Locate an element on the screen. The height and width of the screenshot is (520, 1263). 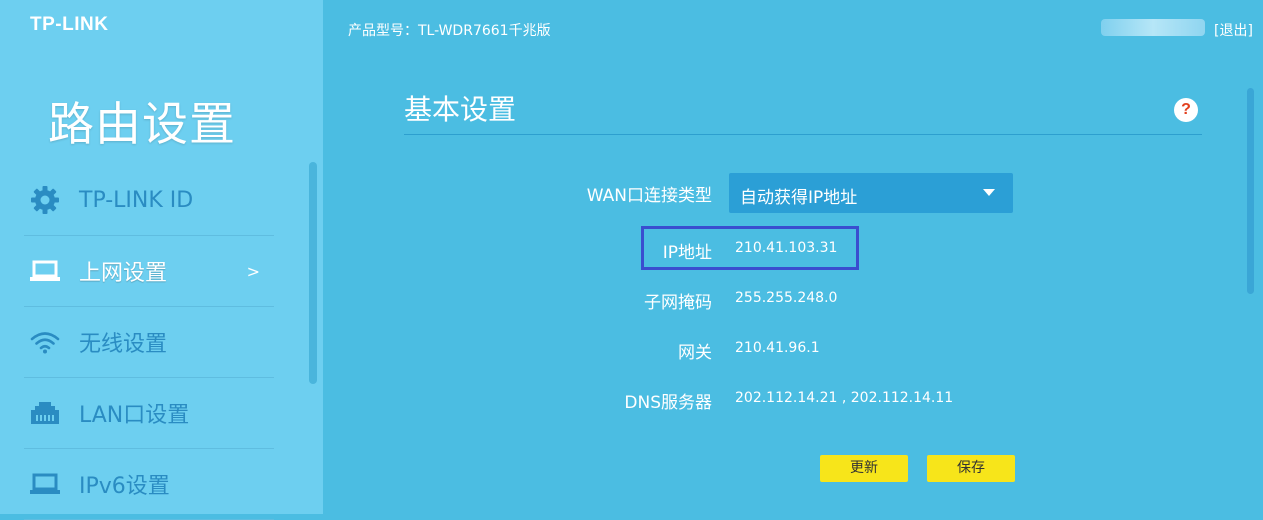
sidebar-item-wireless: 无线设置 is located at coordinates (149, 342).